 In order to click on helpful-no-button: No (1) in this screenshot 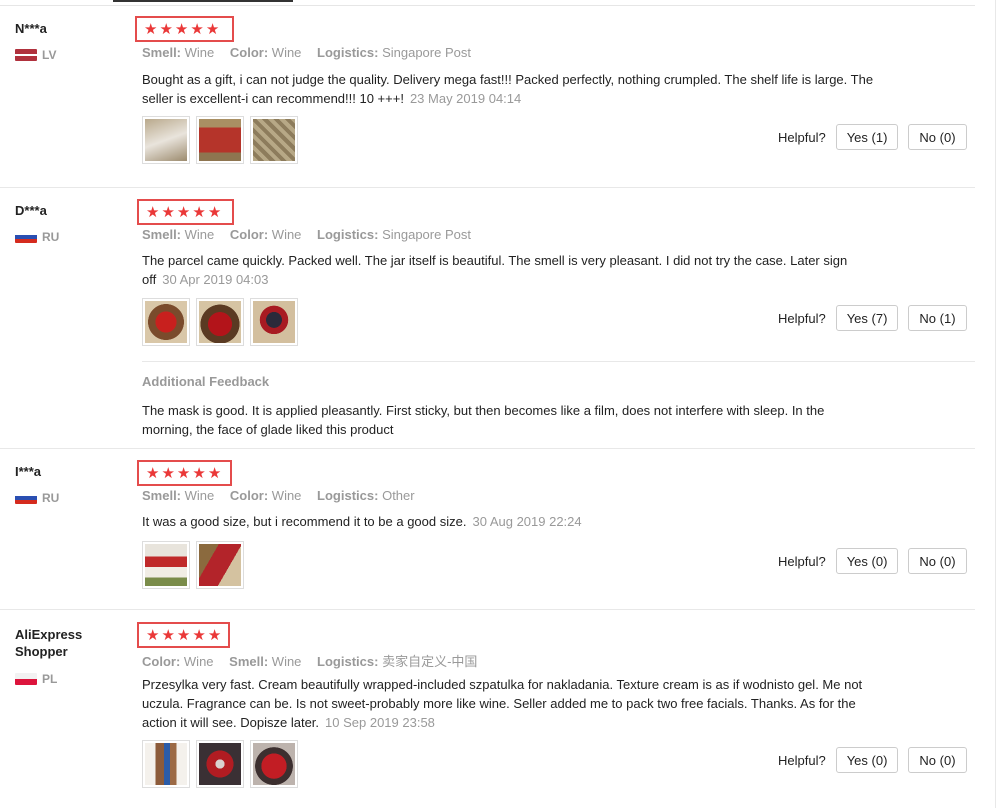, I will do `click(937, 318)`.